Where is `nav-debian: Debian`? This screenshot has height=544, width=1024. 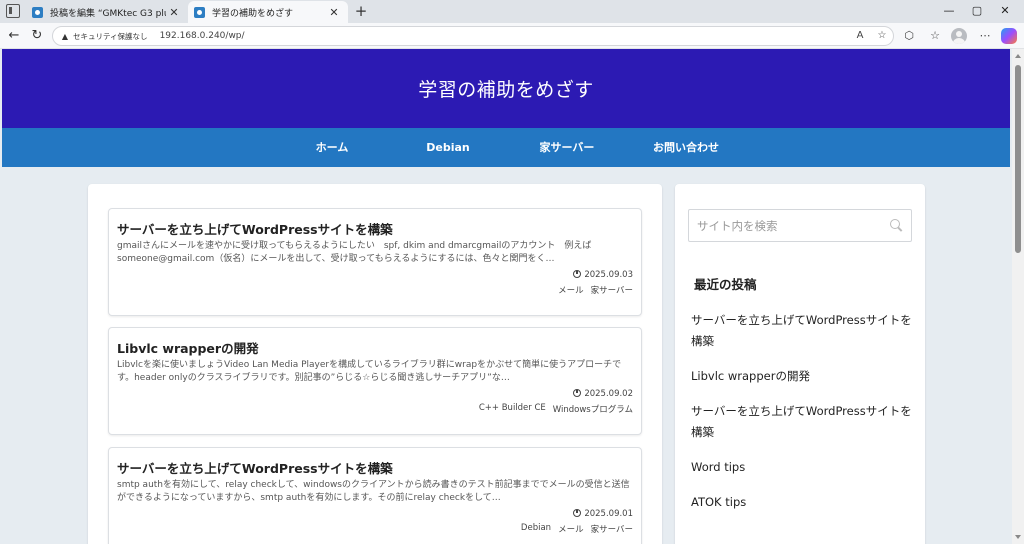 nav-debian: Debian is located at coordinates (448, 147).